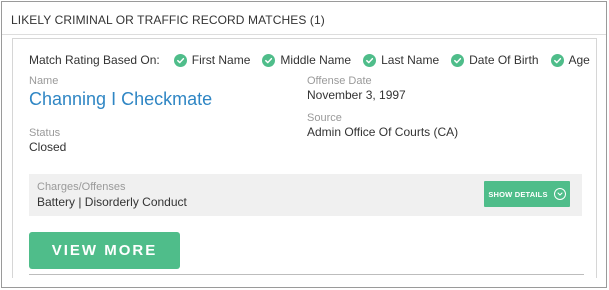  I want to click on match-item-first-name: First Name, so click(212, 60).